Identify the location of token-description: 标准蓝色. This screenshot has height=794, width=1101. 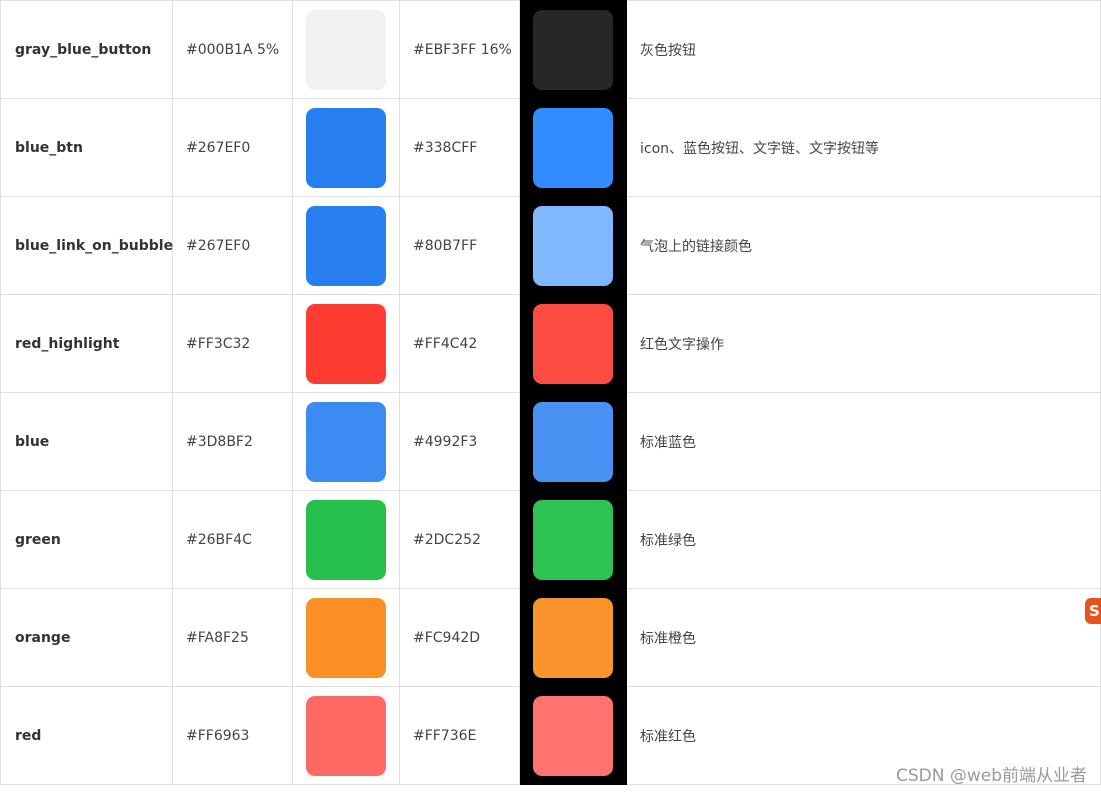
(863, 441).